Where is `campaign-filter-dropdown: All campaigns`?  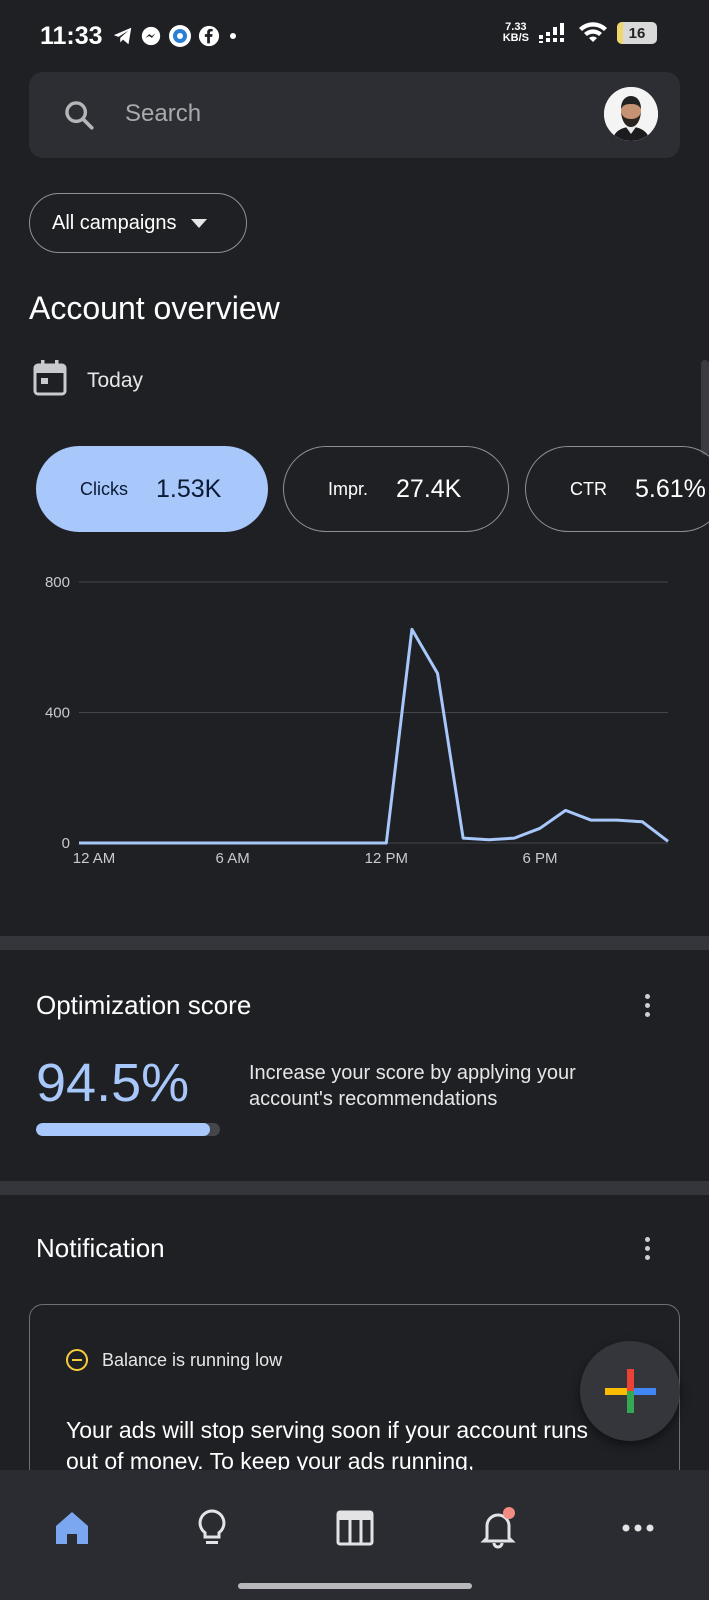
campaign-filter-dropdown: All campaigns is located at coordinates (138, 223).